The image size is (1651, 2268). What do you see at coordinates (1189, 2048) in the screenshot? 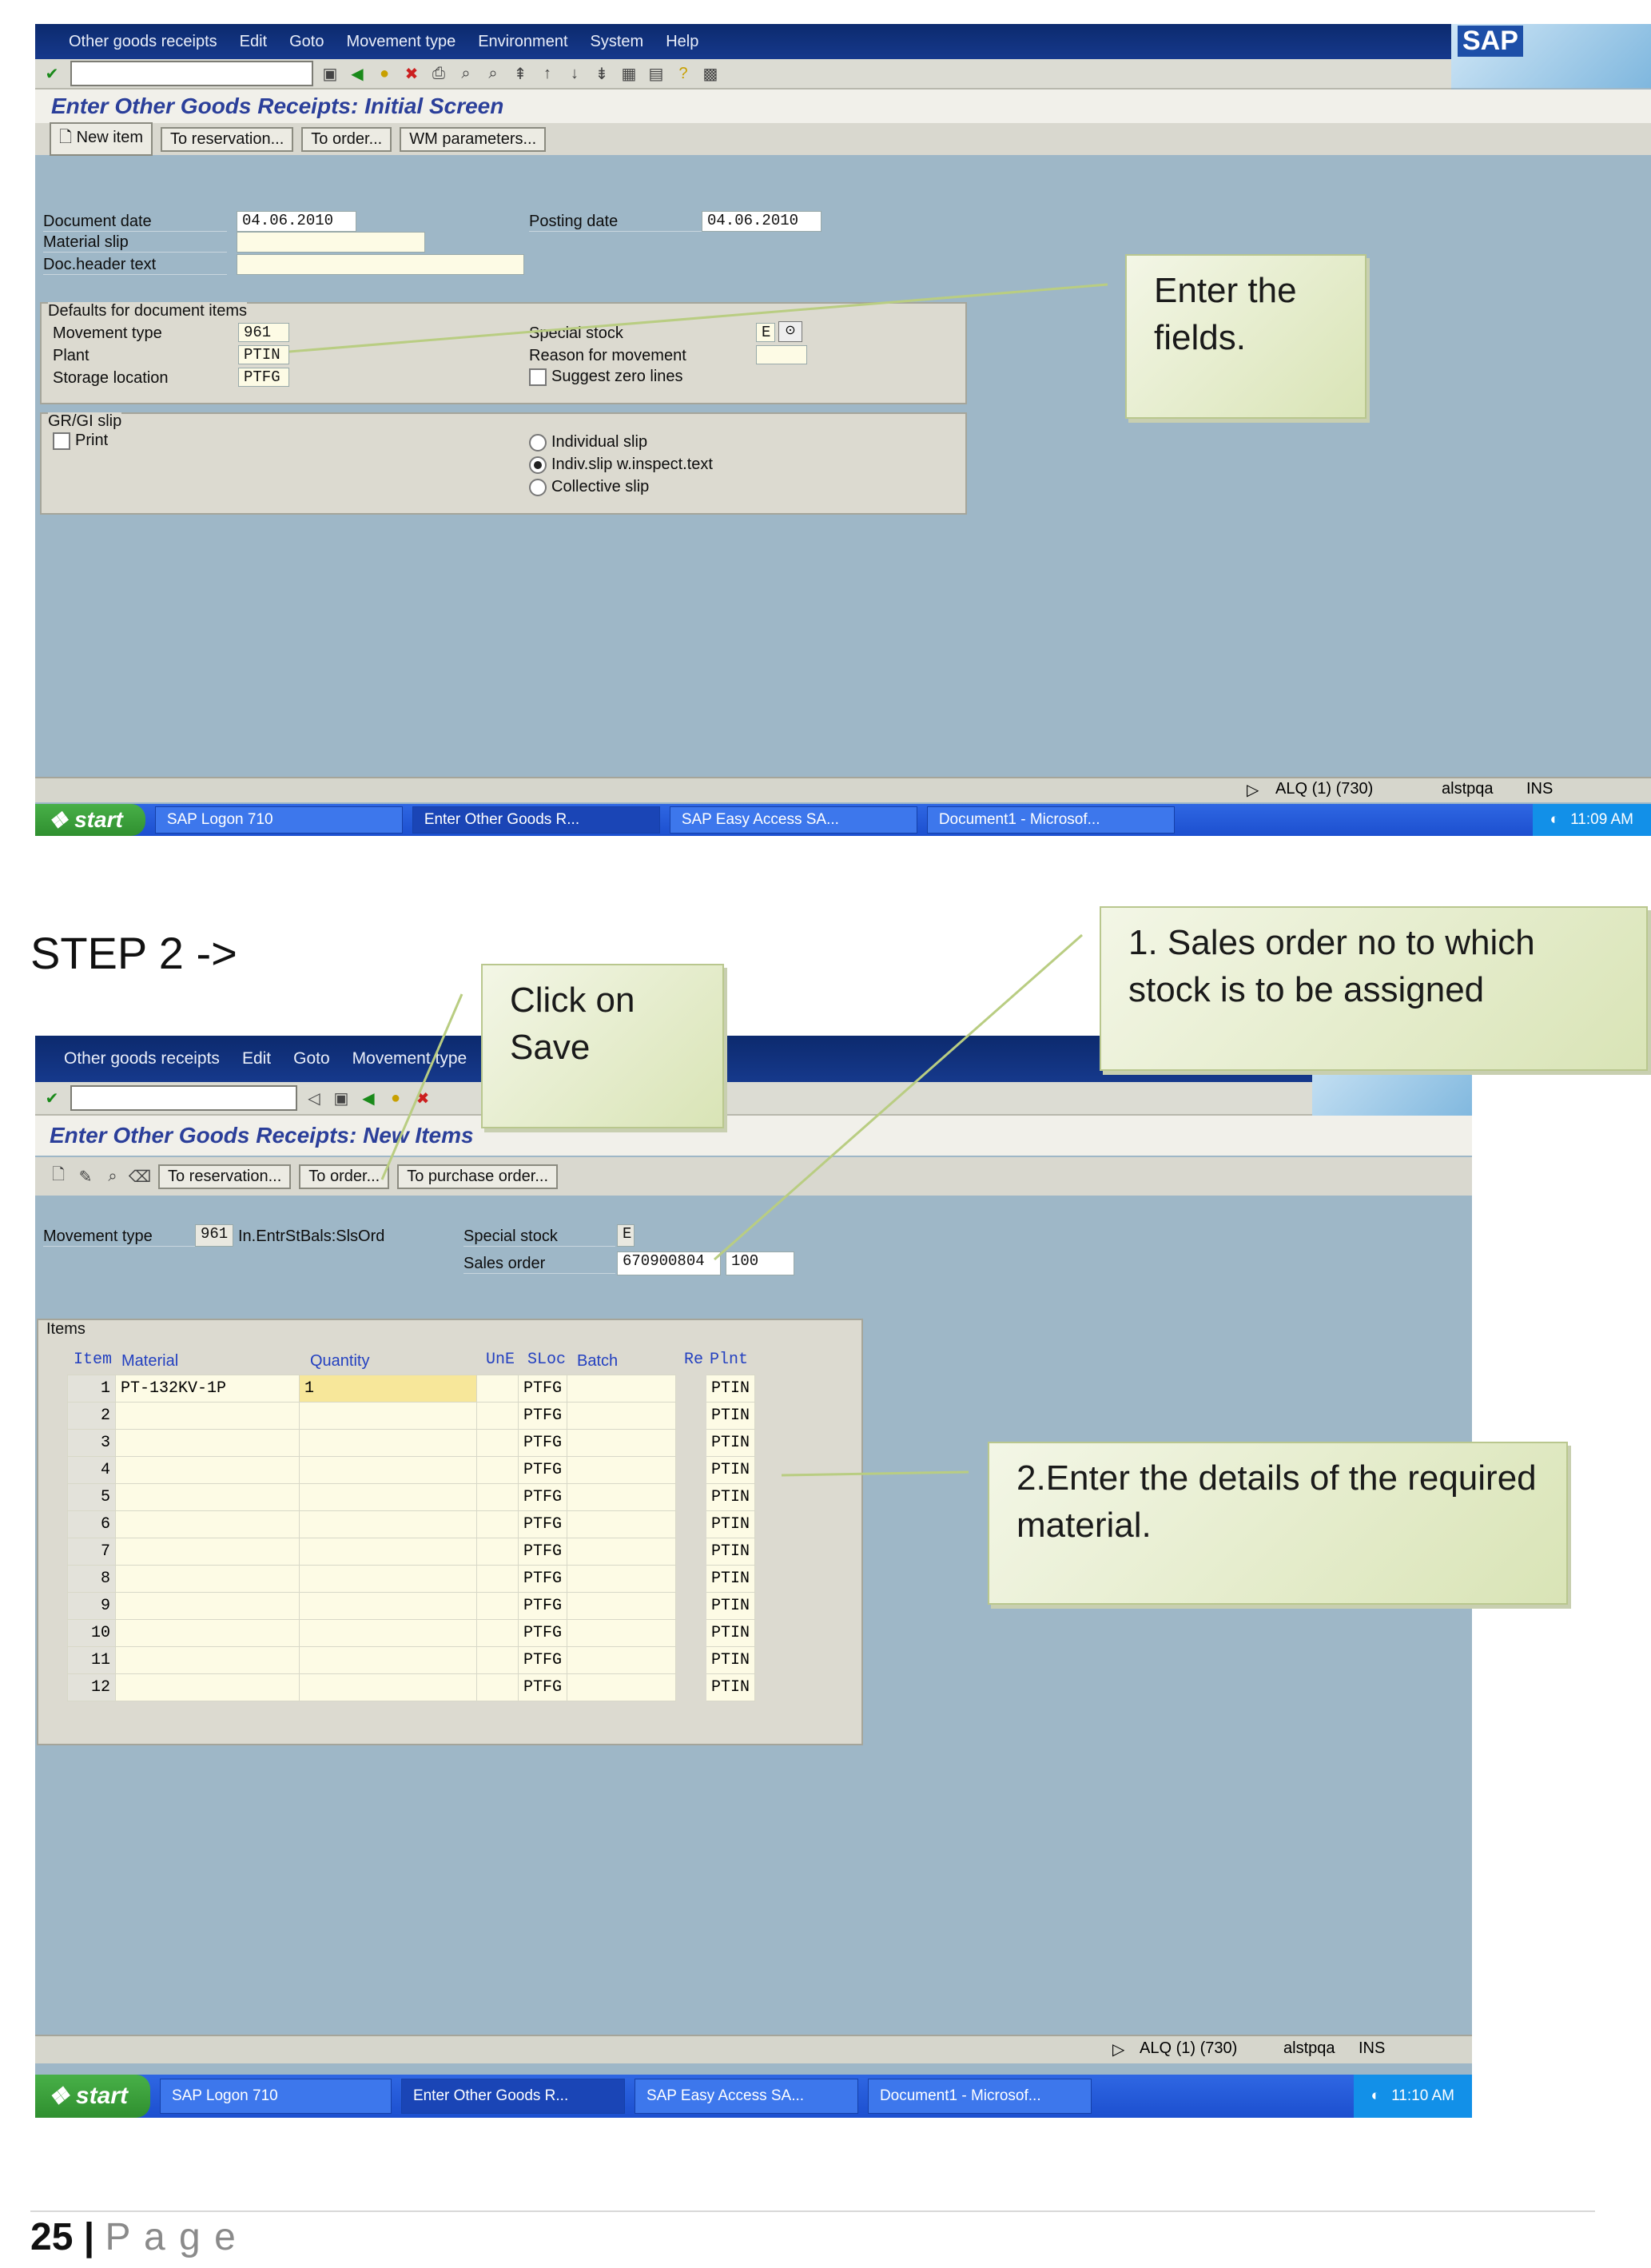
I see `status-system-2: ALQ (1) (730)` at bounding box center [1189, 2048].